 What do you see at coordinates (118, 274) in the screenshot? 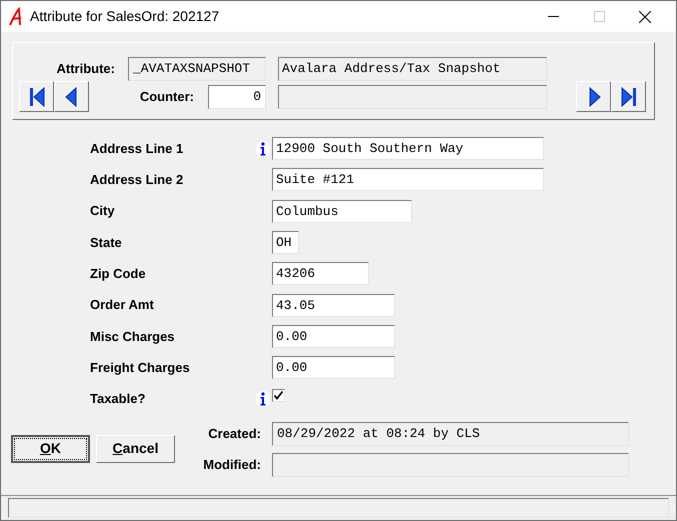
I see `field-label: Zip Code` at bounding box center [118, 274].